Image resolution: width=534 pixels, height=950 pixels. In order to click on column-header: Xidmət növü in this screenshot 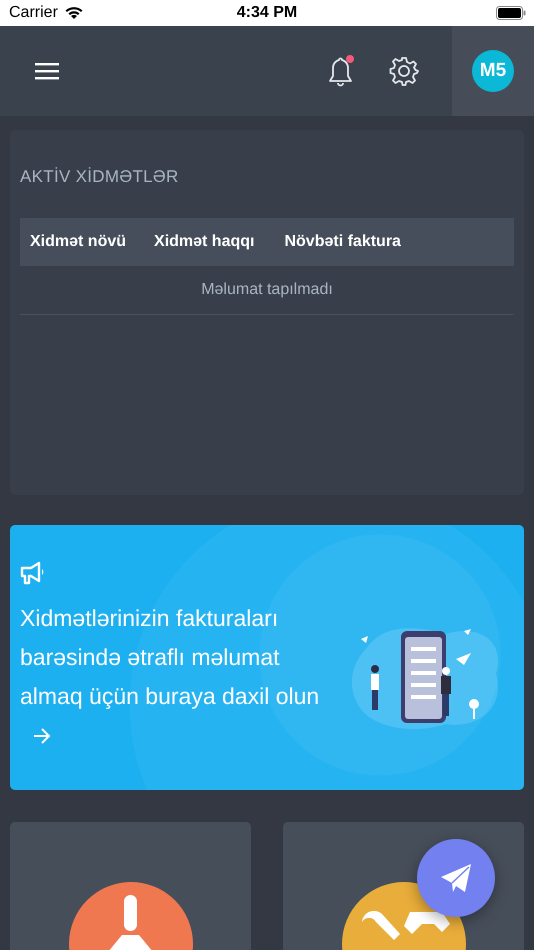, I will do `click(78, 242)`.